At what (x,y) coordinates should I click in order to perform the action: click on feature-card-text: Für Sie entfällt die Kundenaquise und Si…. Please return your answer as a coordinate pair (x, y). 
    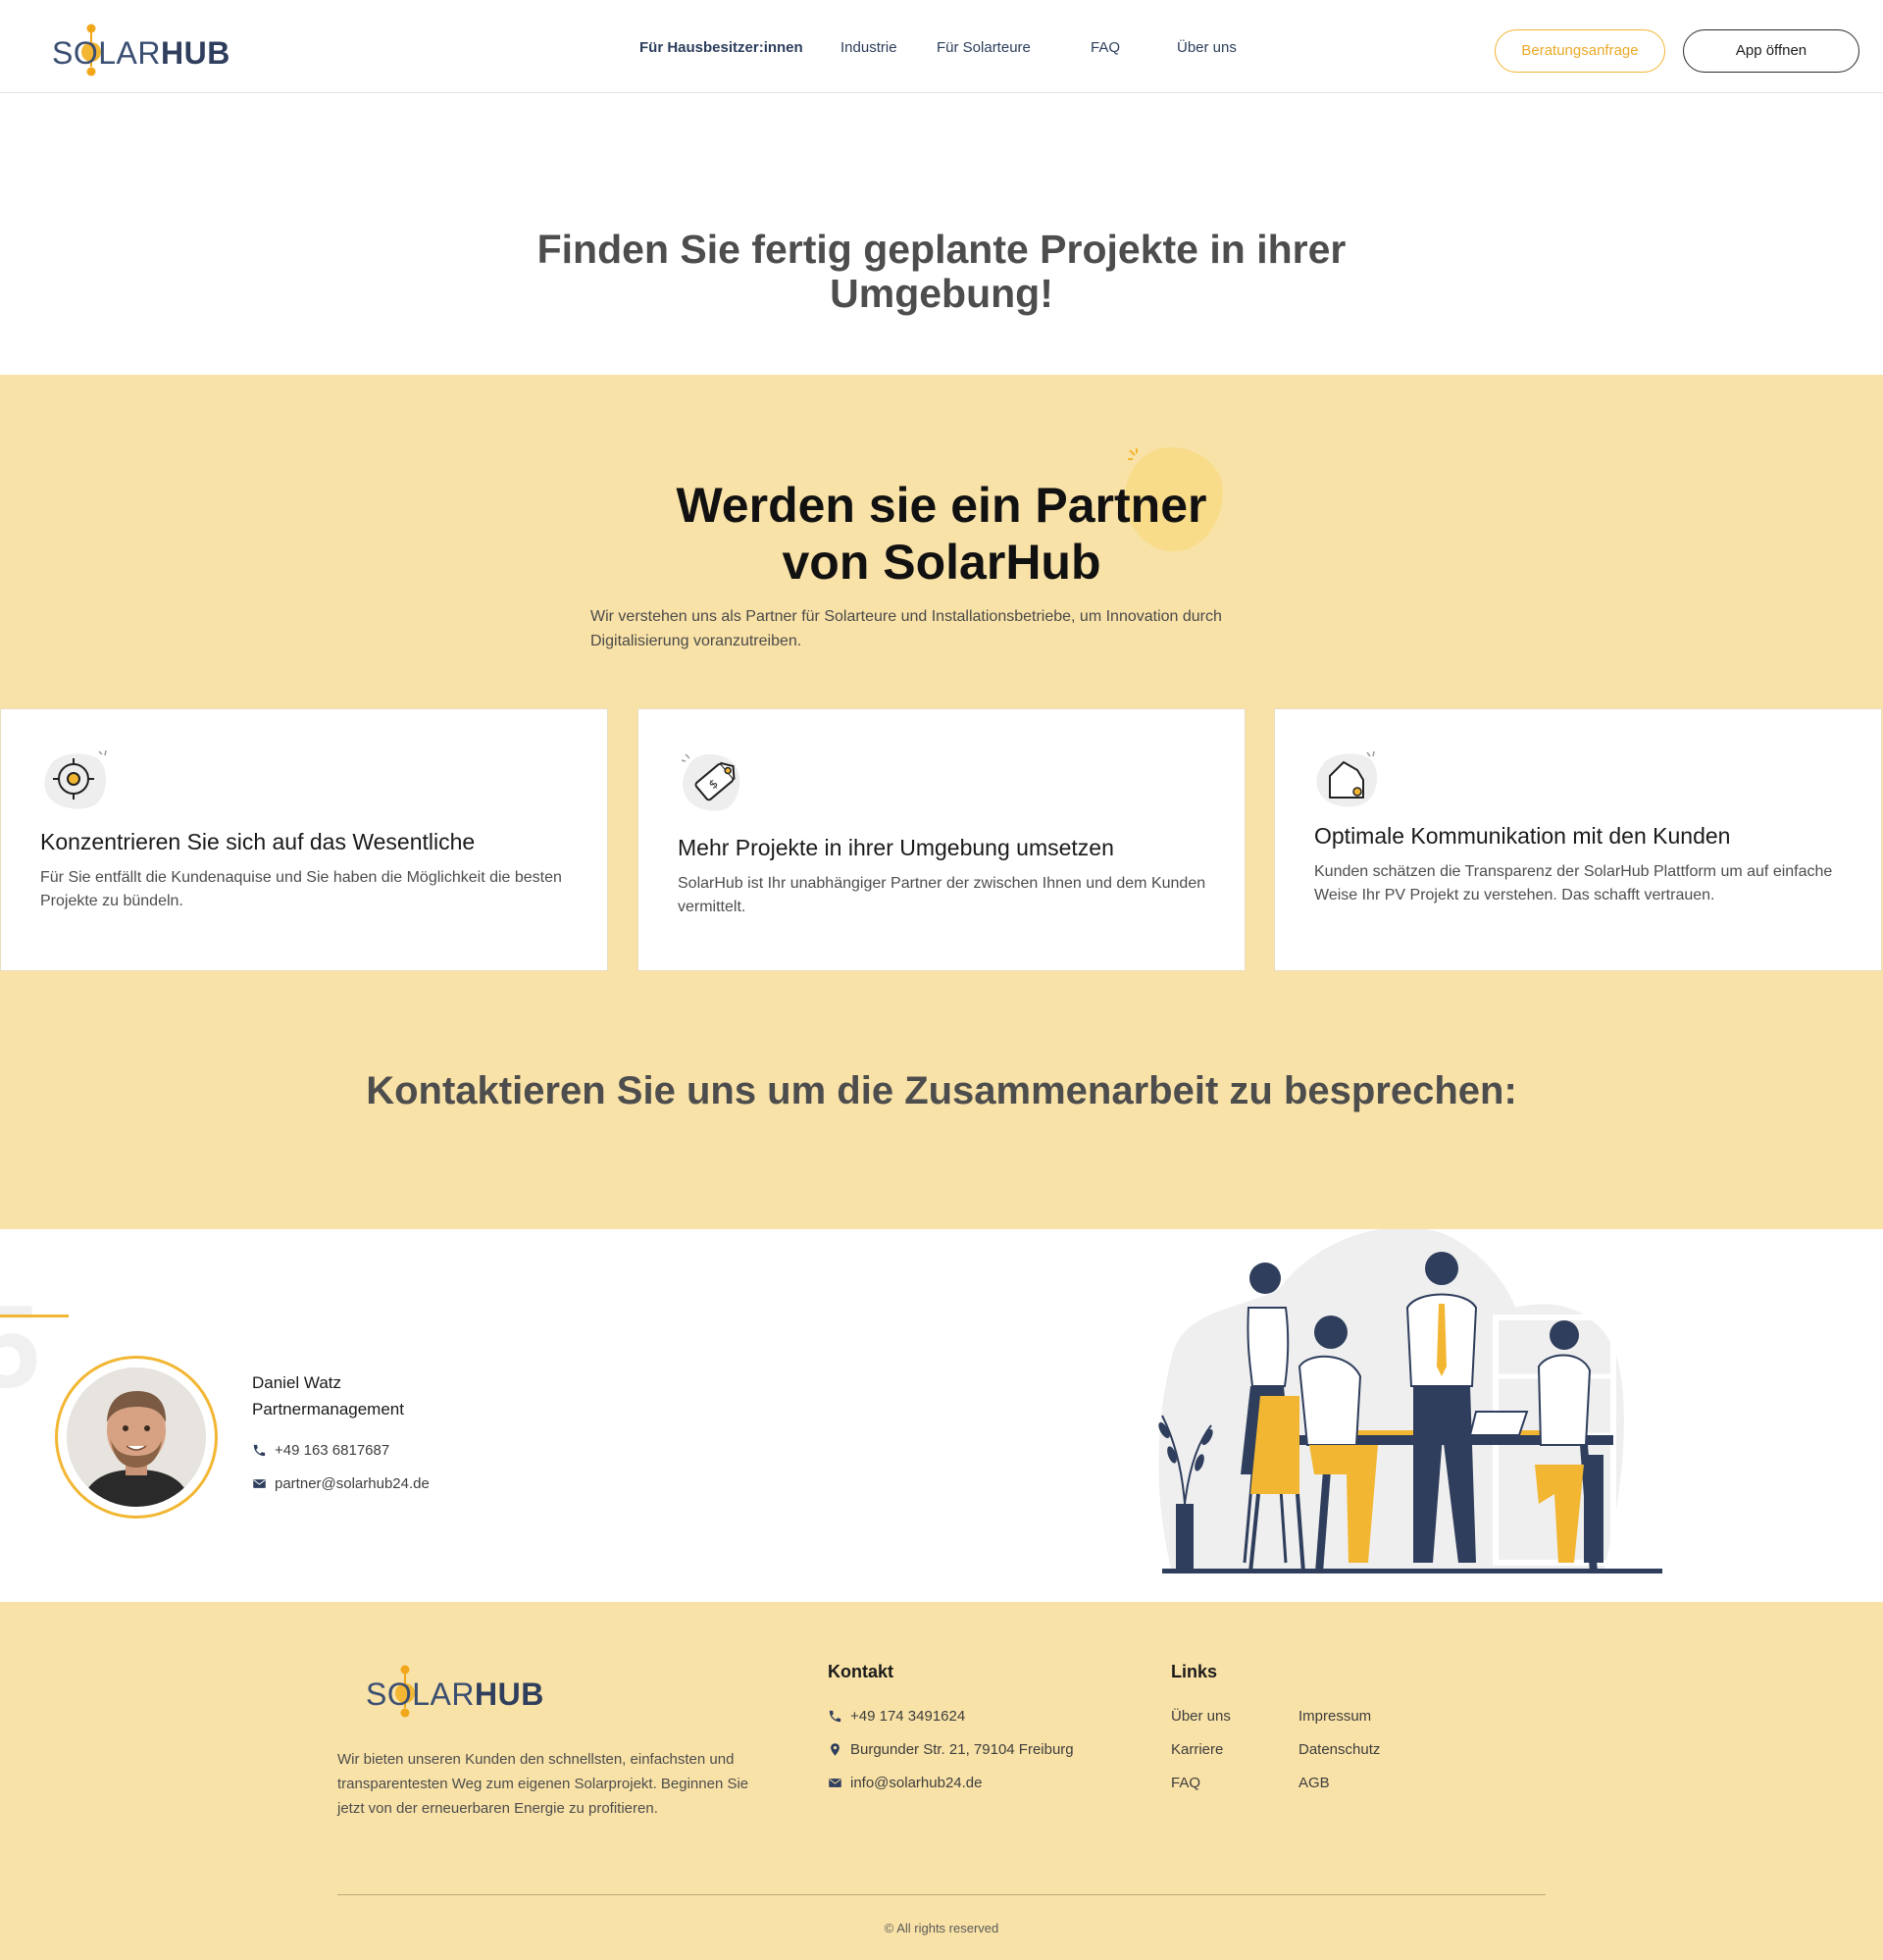
    Looking at the image, I should click on (301, 889).